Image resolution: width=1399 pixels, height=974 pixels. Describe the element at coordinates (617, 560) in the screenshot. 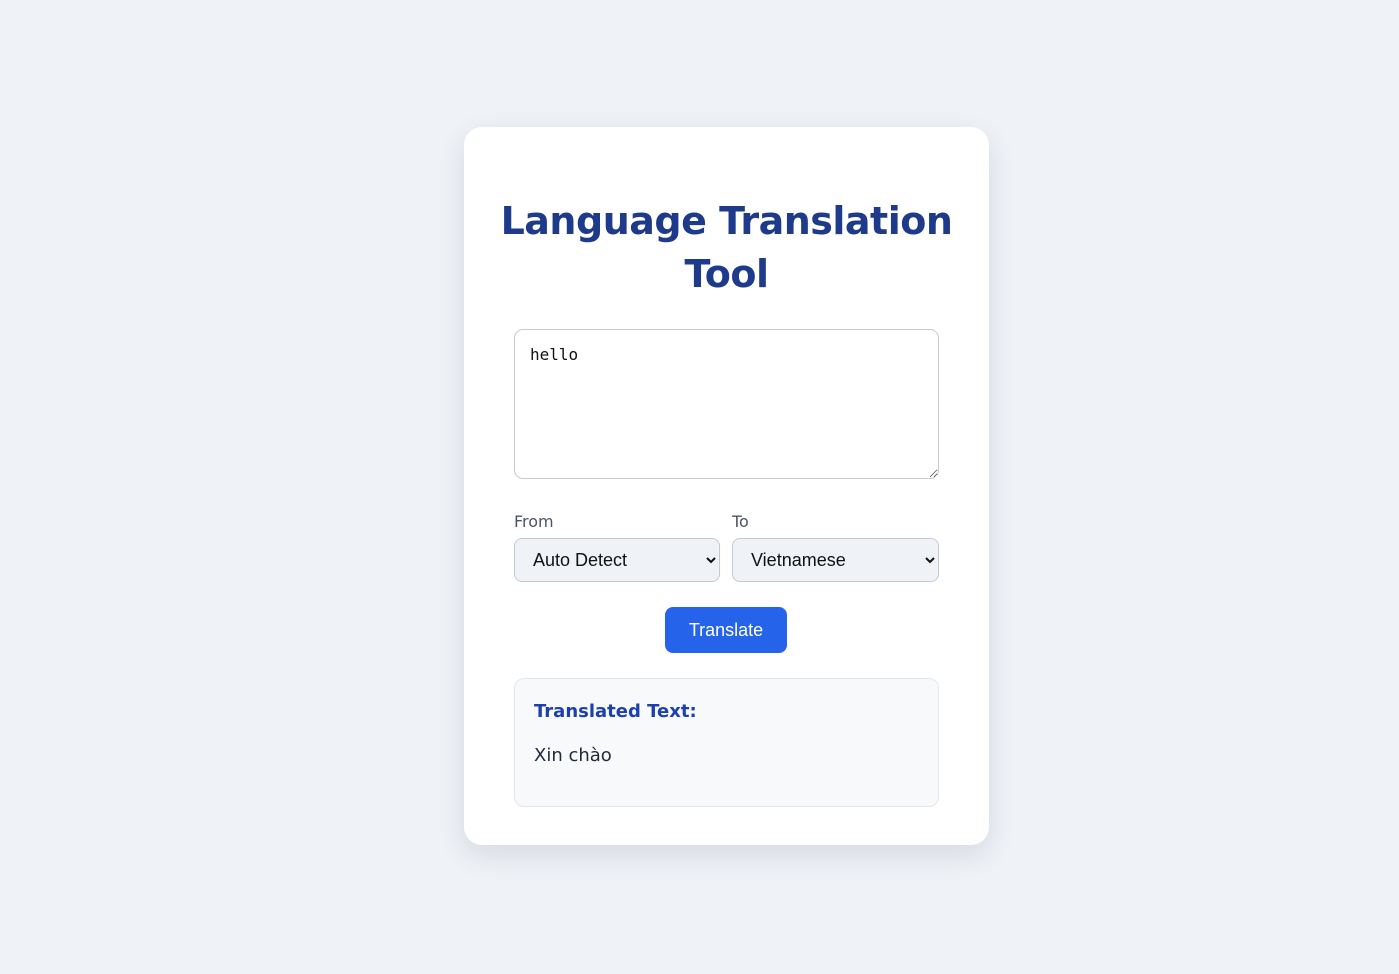

I see `from-language-select: Auto Detect` at that location.